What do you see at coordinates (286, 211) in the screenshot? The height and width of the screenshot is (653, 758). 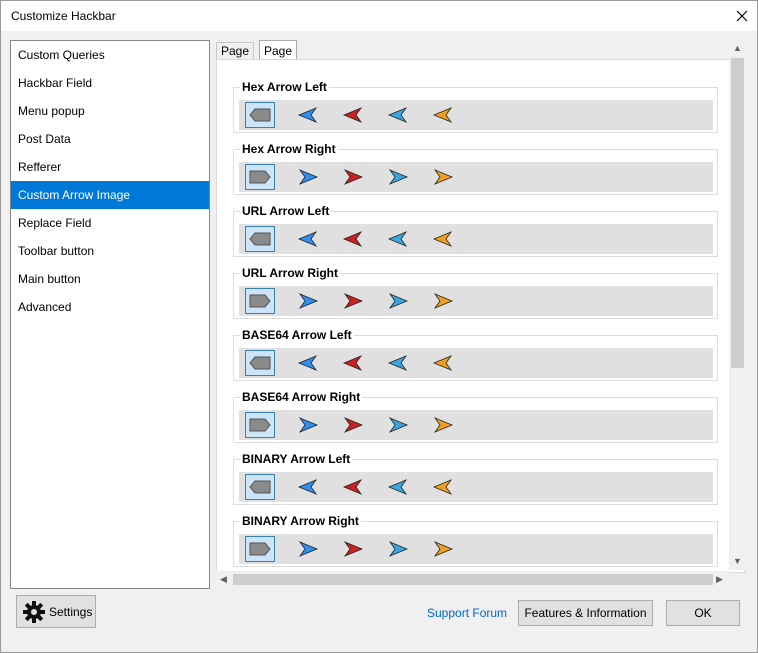 I see `group-label: URL Arrow Left` at bounding box center [286, 211].